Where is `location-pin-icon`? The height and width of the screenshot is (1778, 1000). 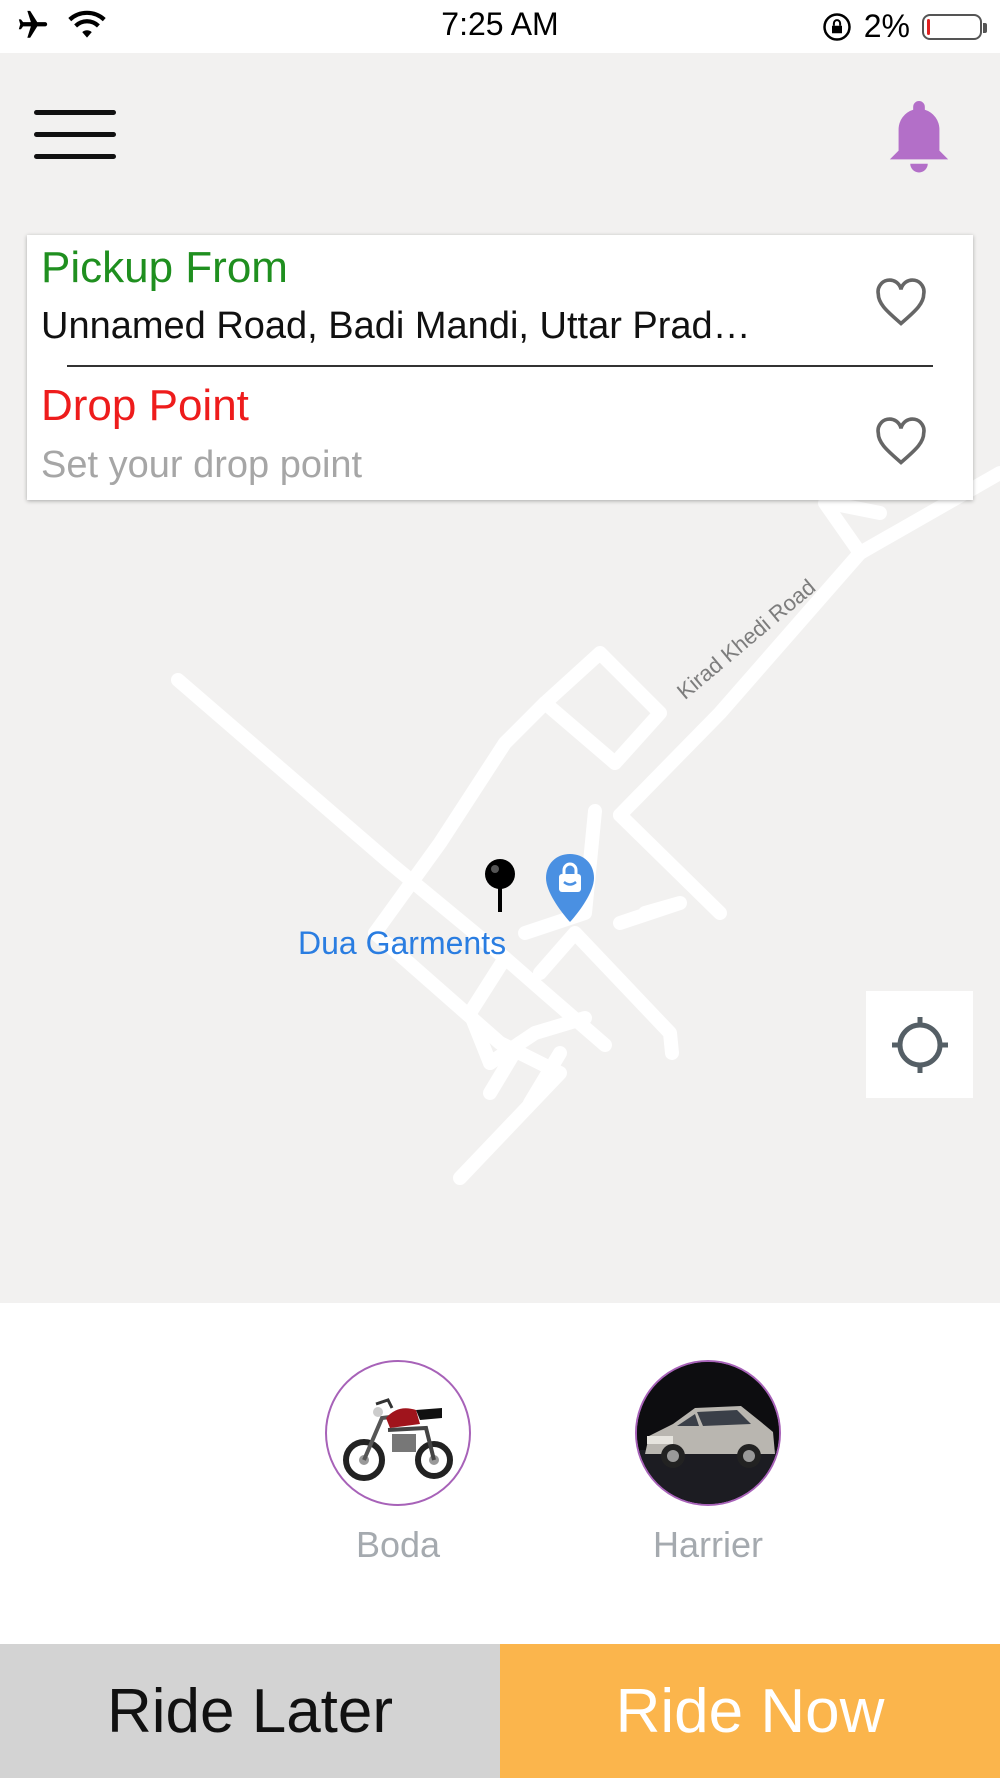
location-pin-icon is located at coordinates (500, 885).